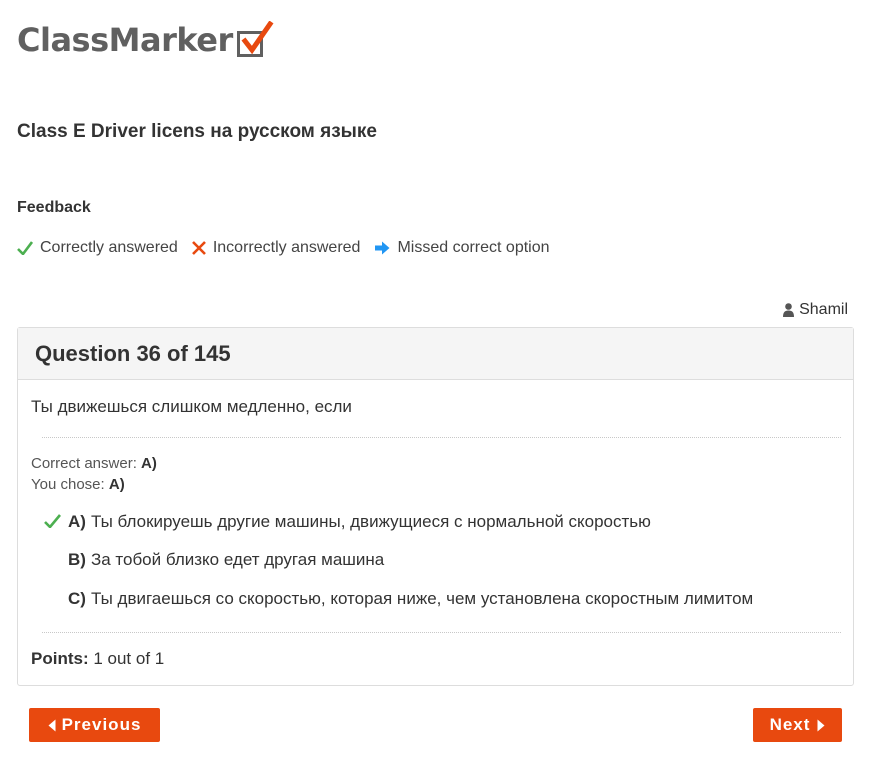 The height and width of the screenshot is (774, 874). I want to click on correct-answer-line: Correct answer: A), so click(94, 463).